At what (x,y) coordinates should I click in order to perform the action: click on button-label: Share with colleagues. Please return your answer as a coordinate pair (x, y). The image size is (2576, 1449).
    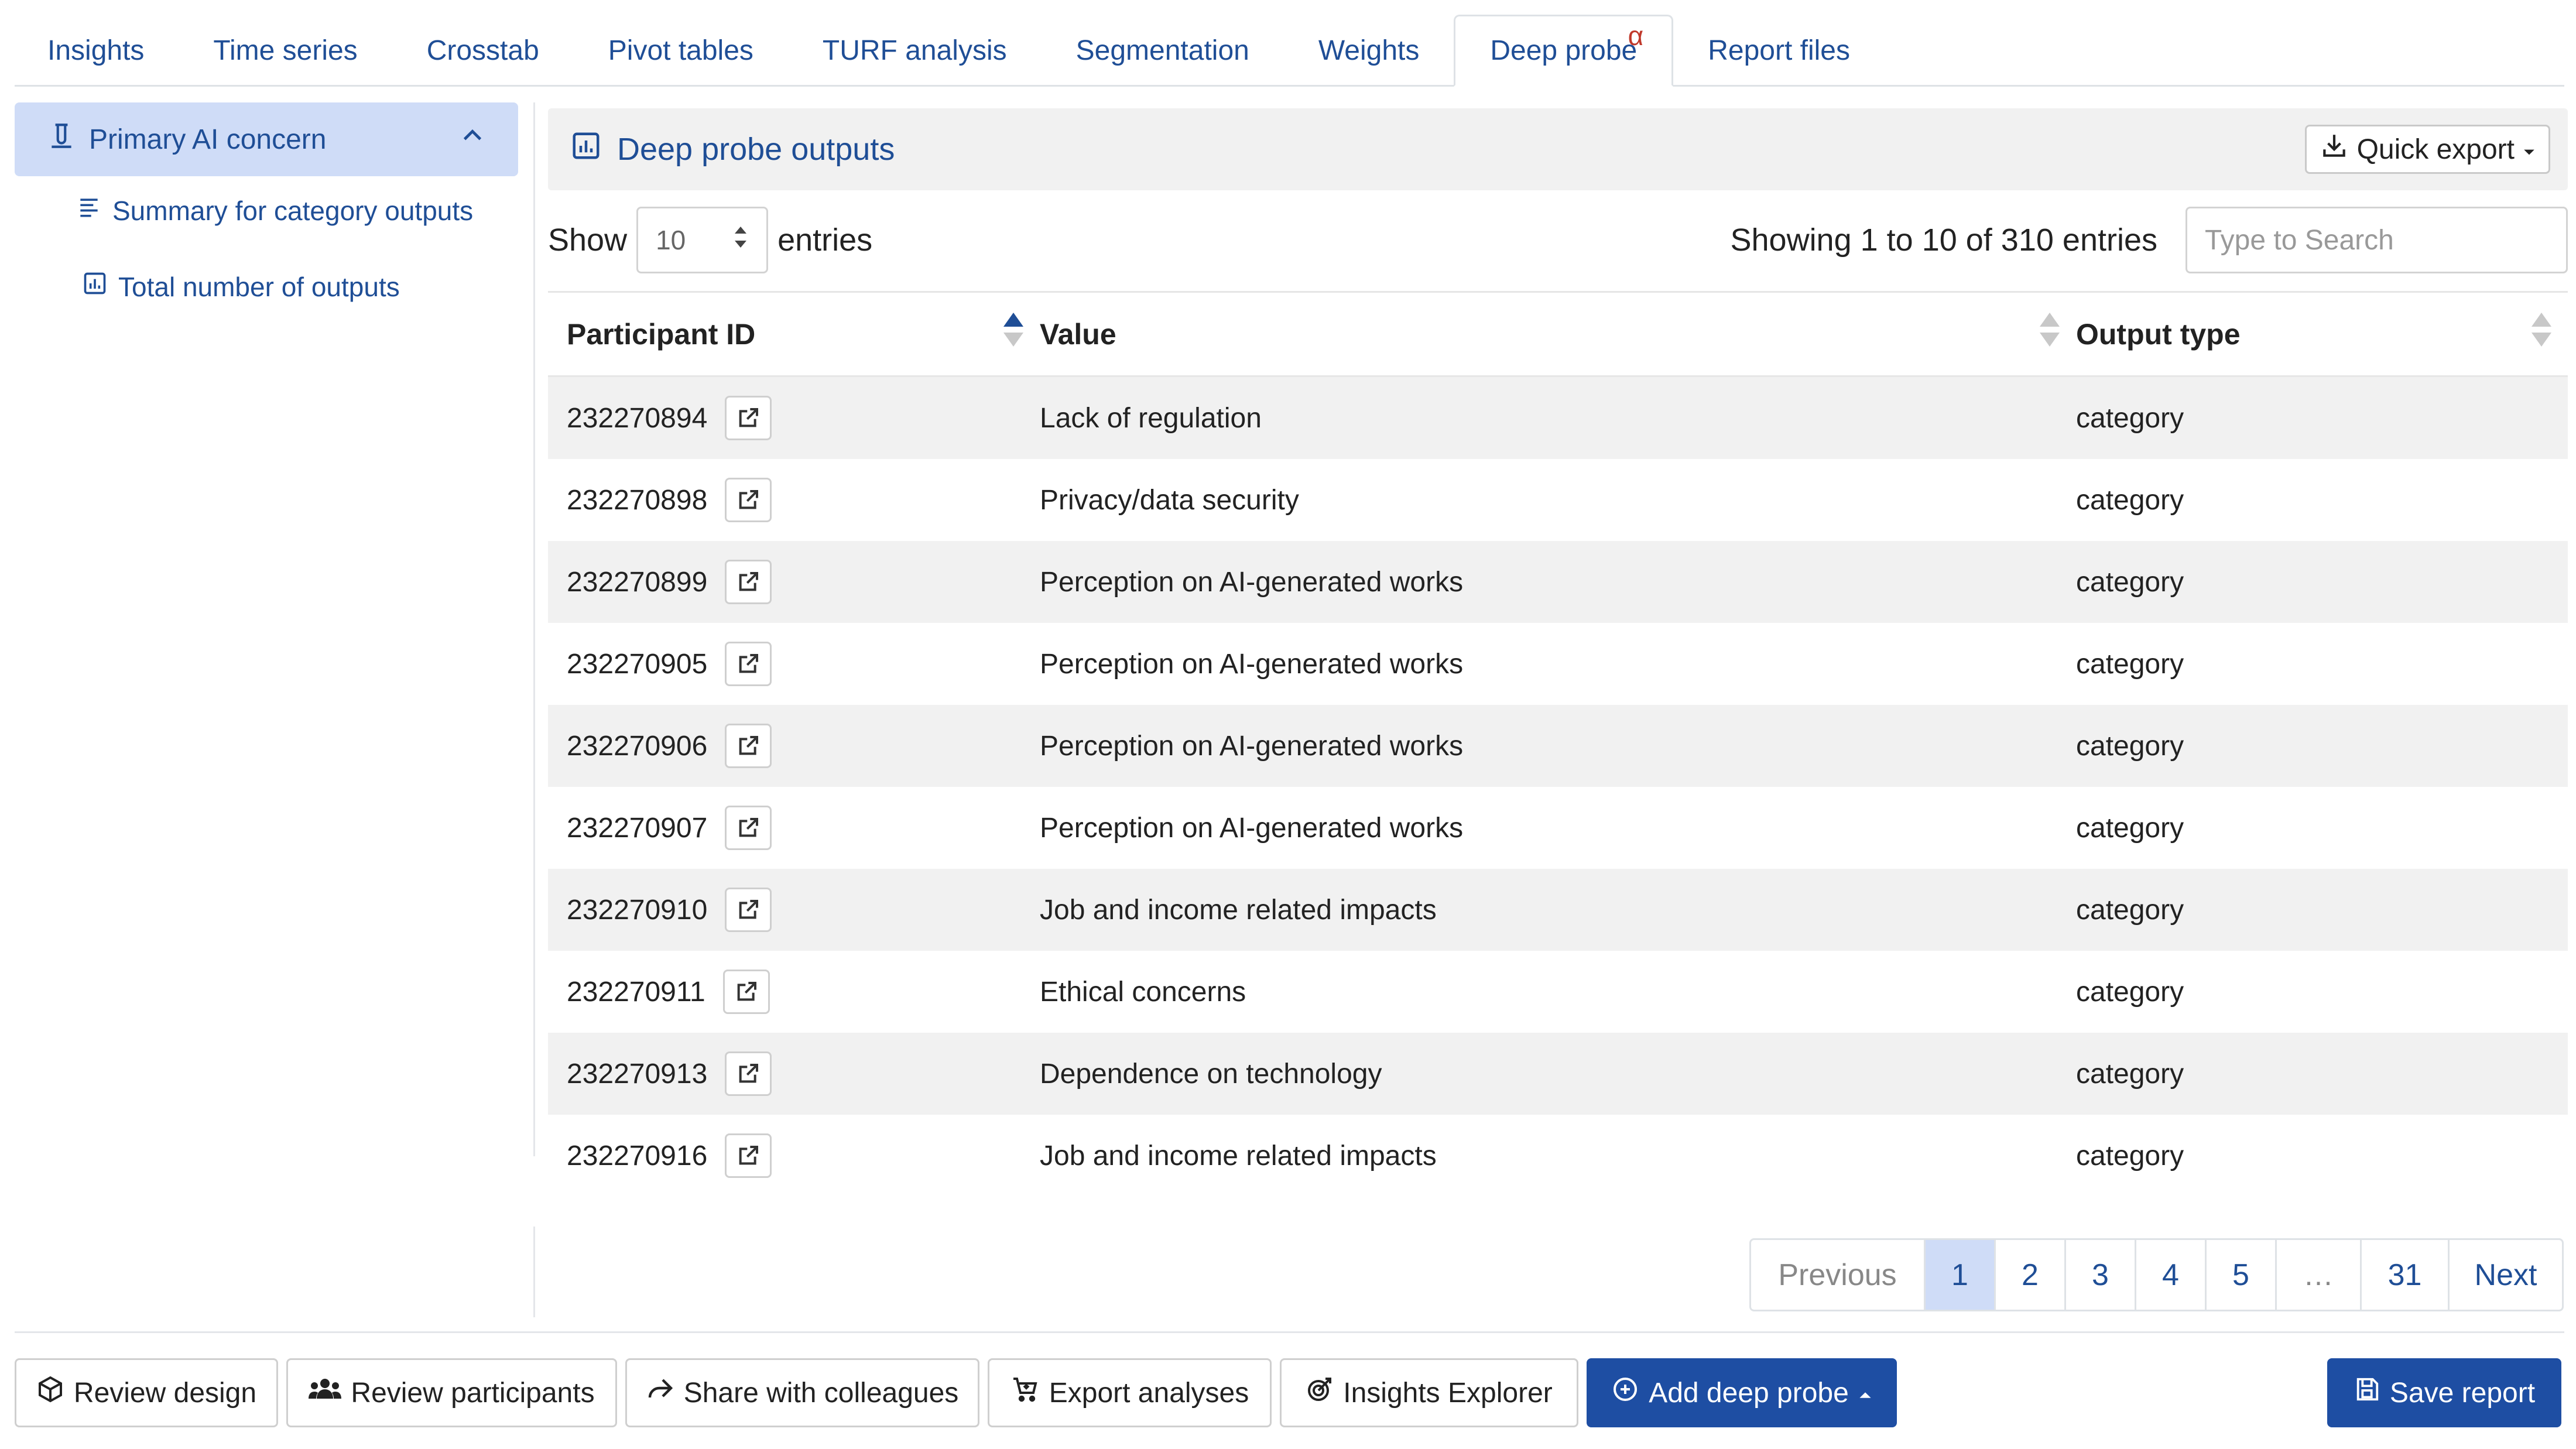
    Looking at the image, I should click on (821, 1393).